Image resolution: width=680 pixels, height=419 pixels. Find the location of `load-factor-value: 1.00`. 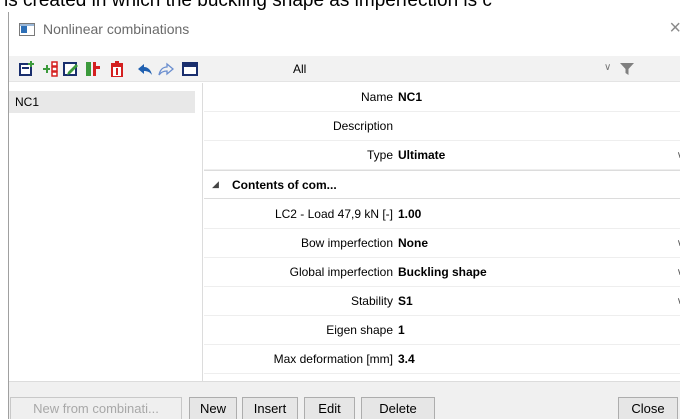

load-factor-value: 1.00 is located at coordinates (409, 214).